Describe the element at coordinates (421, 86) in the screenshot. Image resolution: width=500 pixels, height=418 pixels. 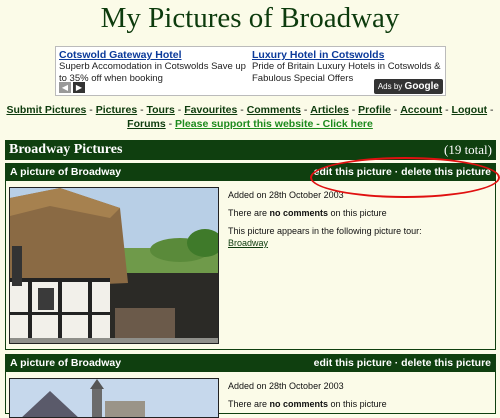
I see `google-logo: Google` at that location.